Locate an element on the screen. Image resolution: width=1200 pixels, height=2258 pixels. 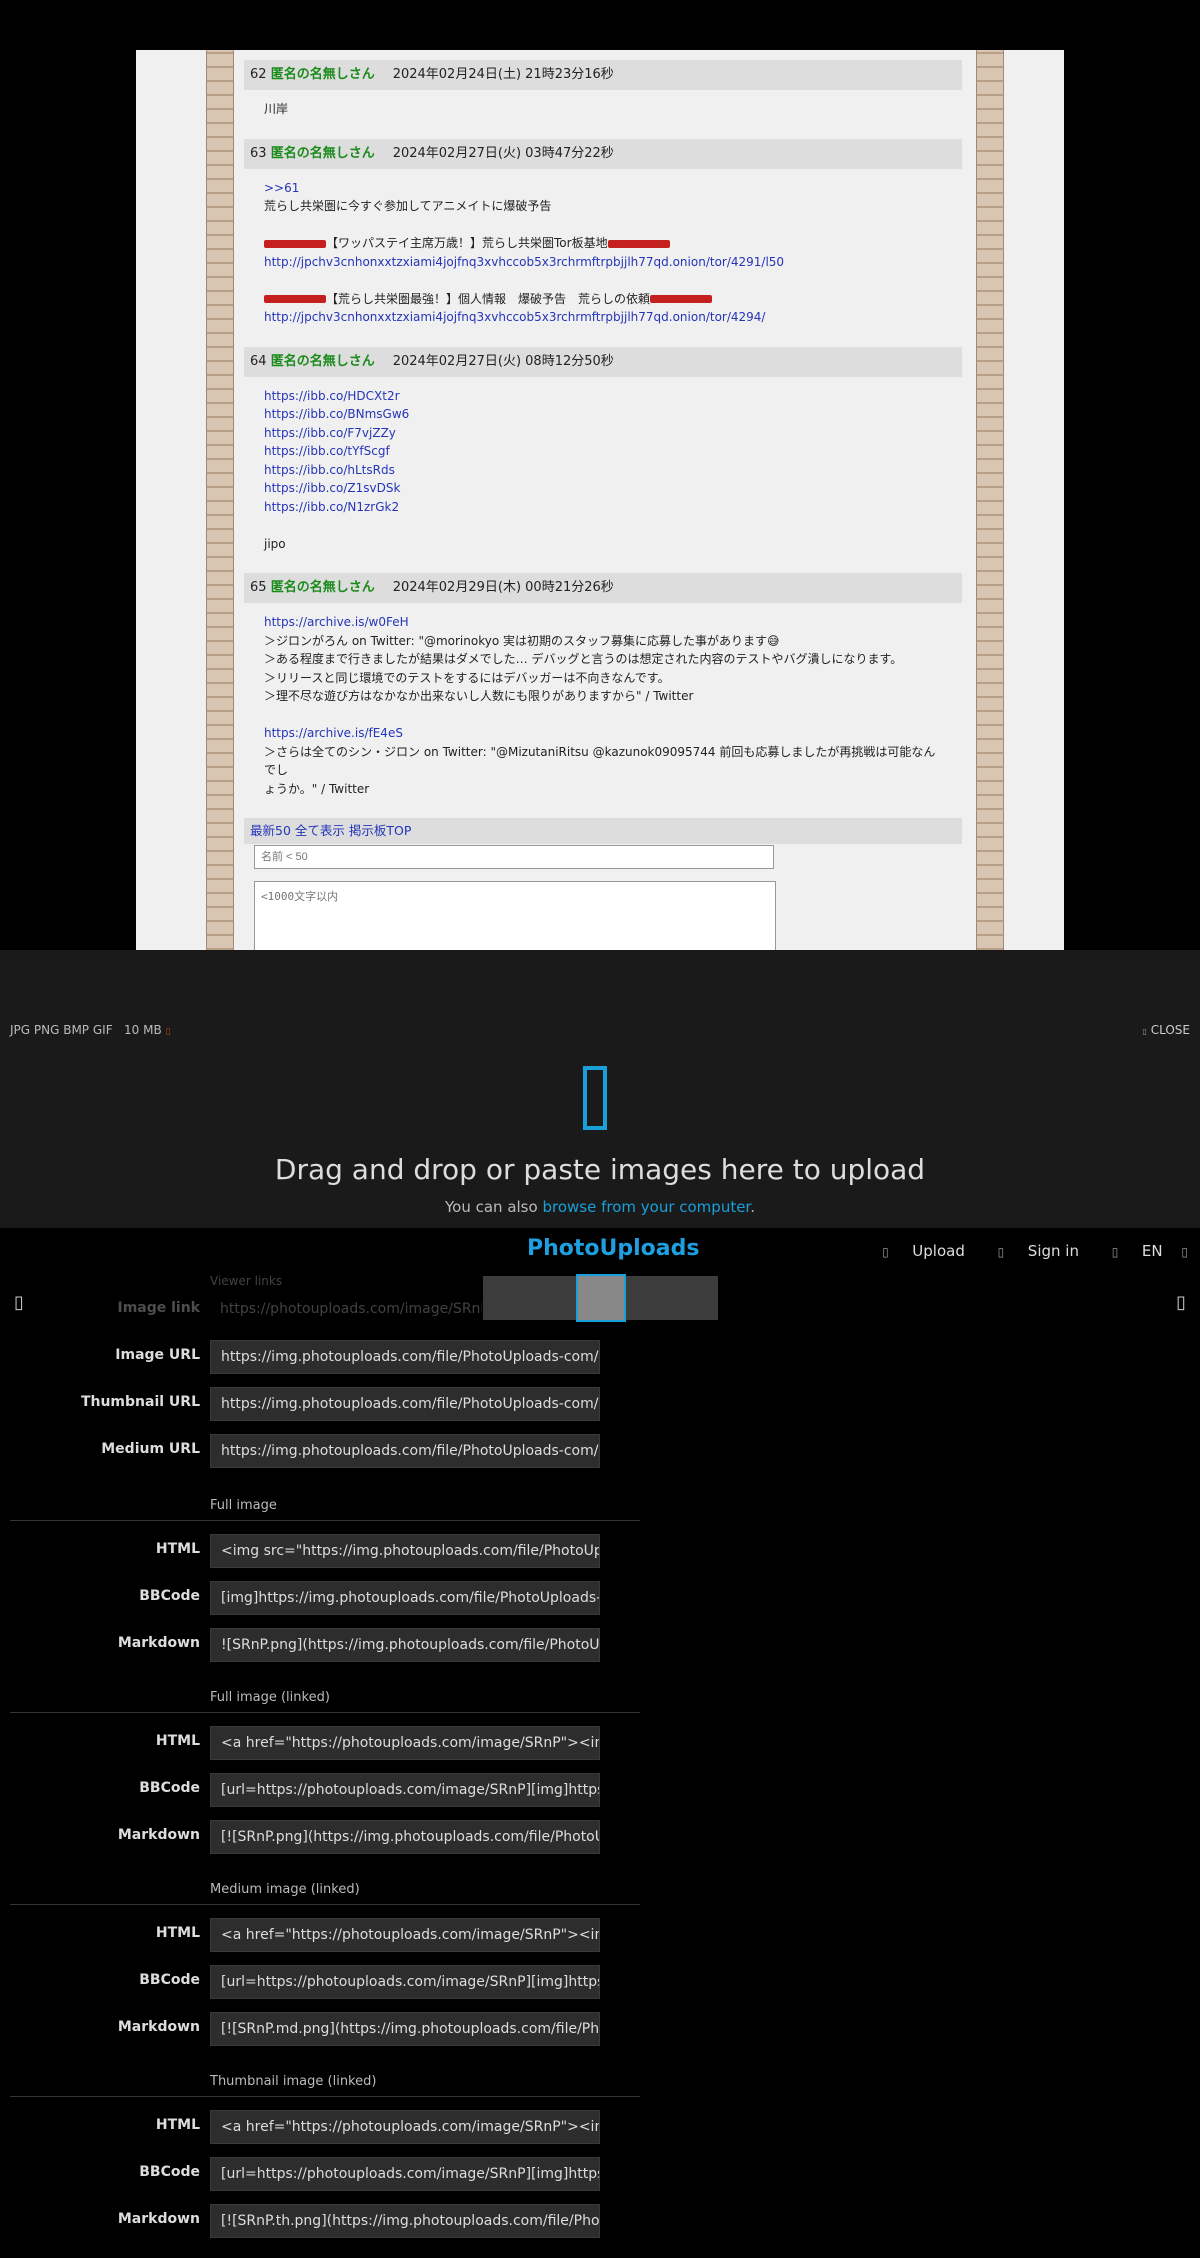
image-link-field: https://photouploads.com/image/SRnP is located at coordinates (346, 1310).